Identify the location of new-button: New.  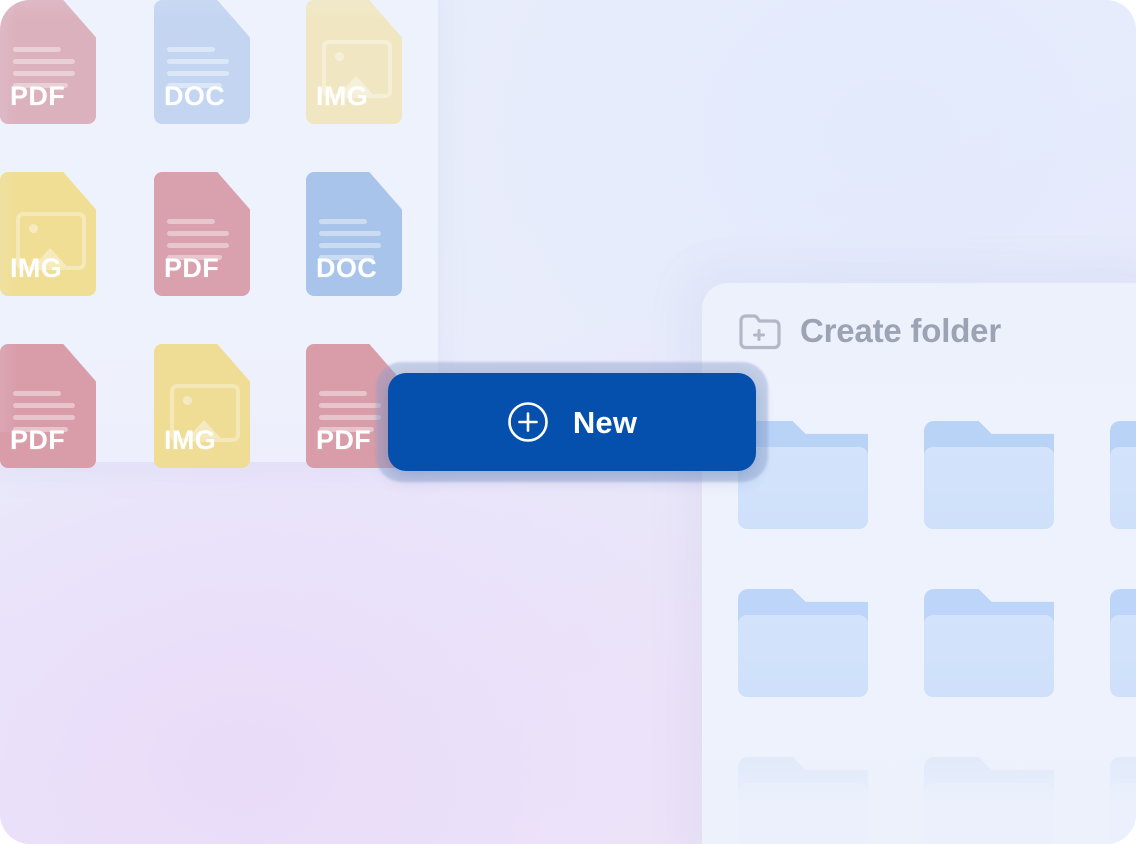
(572, 422).